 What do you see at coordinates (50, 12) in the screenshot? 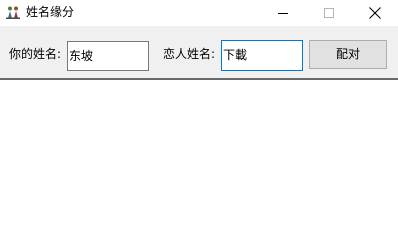
I see `window-title: 姓名缘分` at bounding box center [50, 12].